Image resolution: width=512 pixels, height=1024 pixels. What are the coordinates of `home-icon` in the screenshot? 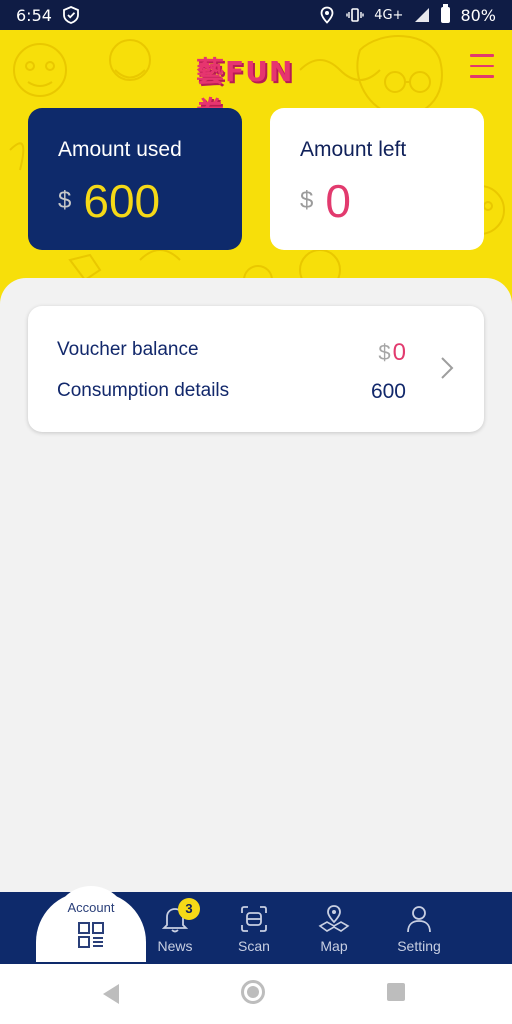 It's located at (253, 992).